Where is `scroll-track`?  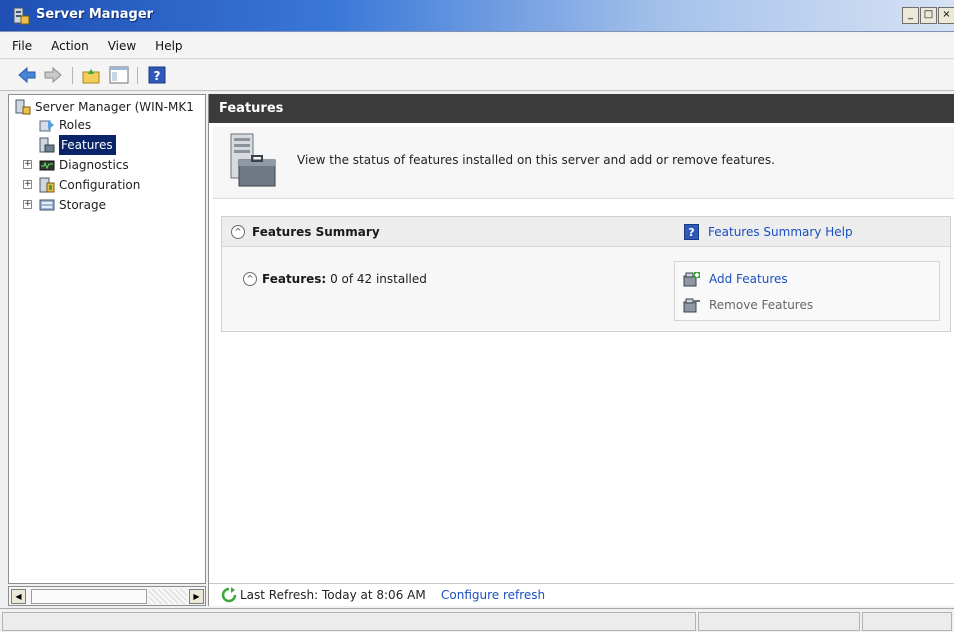 scroll-track is located at coordinates (168, 596).